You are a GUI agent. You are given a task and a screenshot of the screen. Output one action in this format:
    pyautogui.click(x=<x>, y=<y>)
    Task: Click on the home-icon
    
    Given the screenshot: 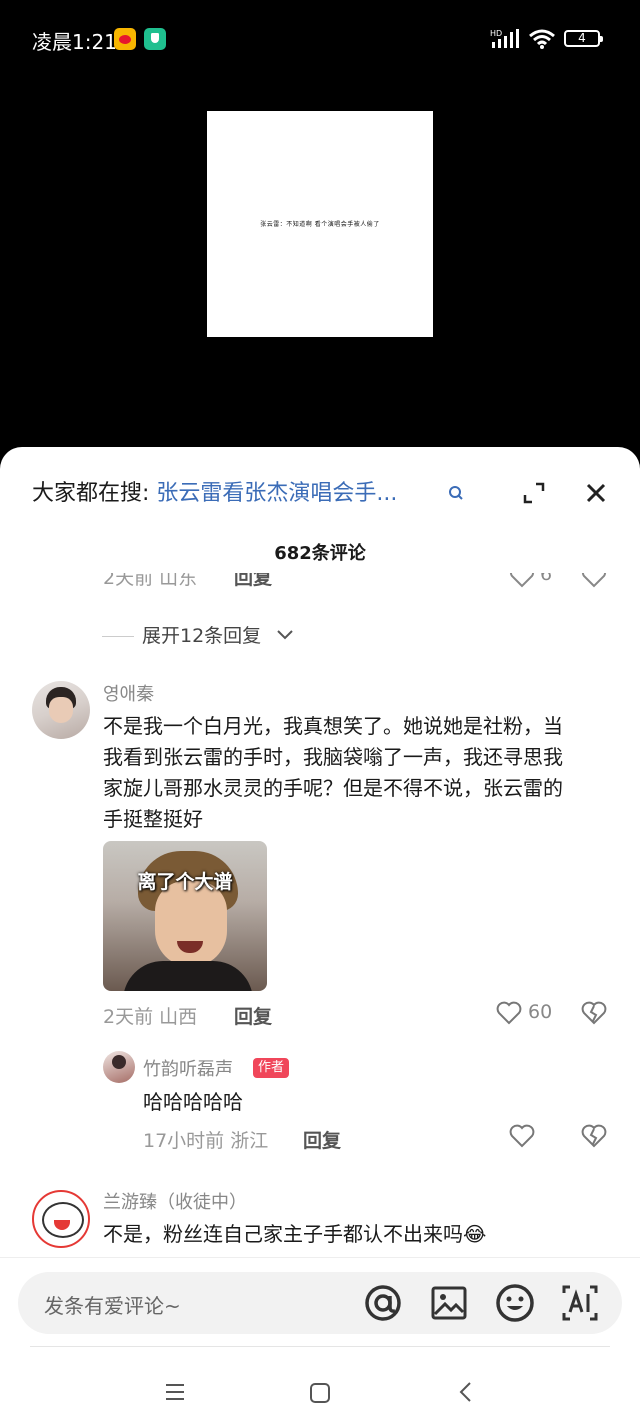 What is the action you would take?
    pyautogui.click(x=320, y=1393)
    